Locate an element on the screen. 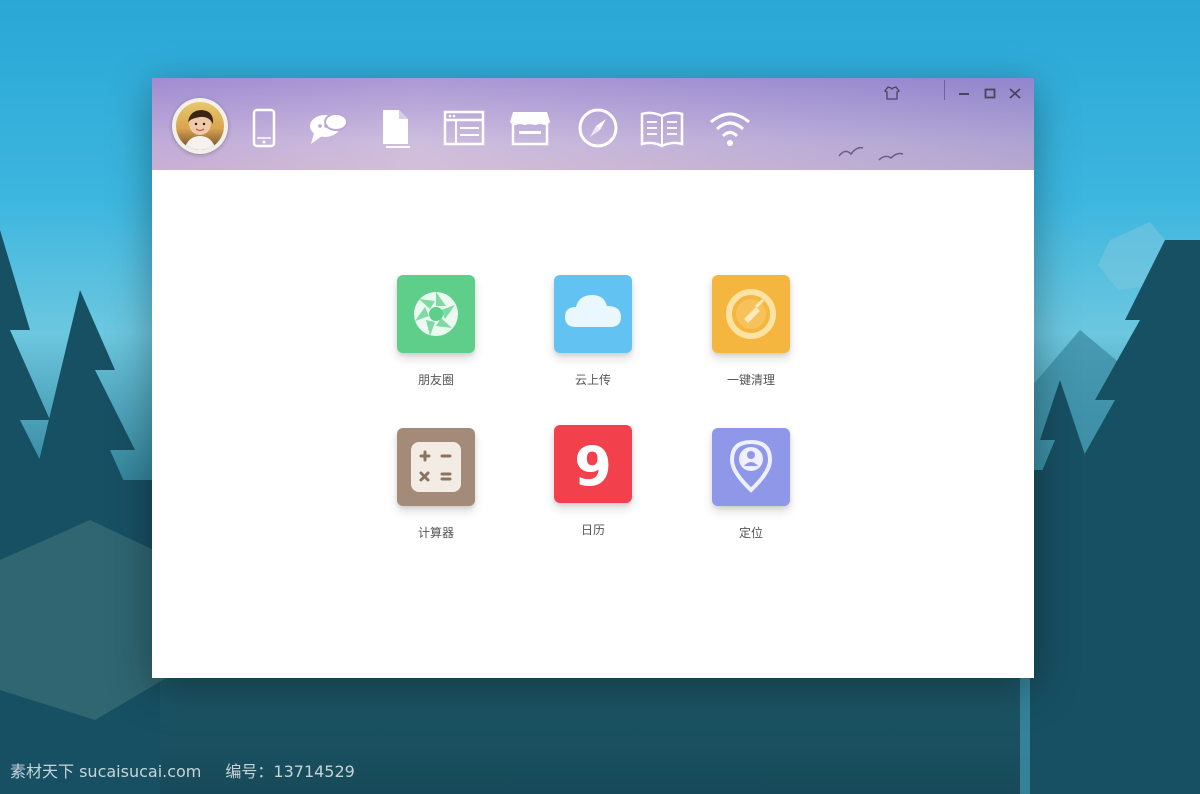  app-tile-cloud-upload: 云上传 is located at coordinates (593, 340).